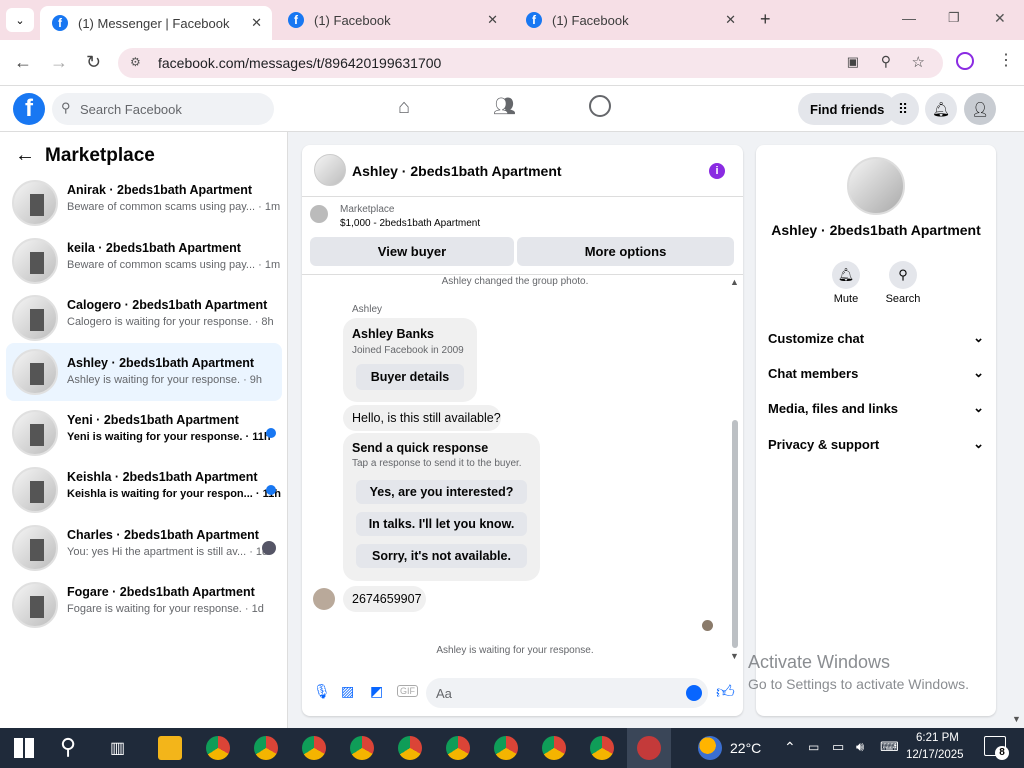  I want to click on meet-now-icon: ▭, so click(813, 747).